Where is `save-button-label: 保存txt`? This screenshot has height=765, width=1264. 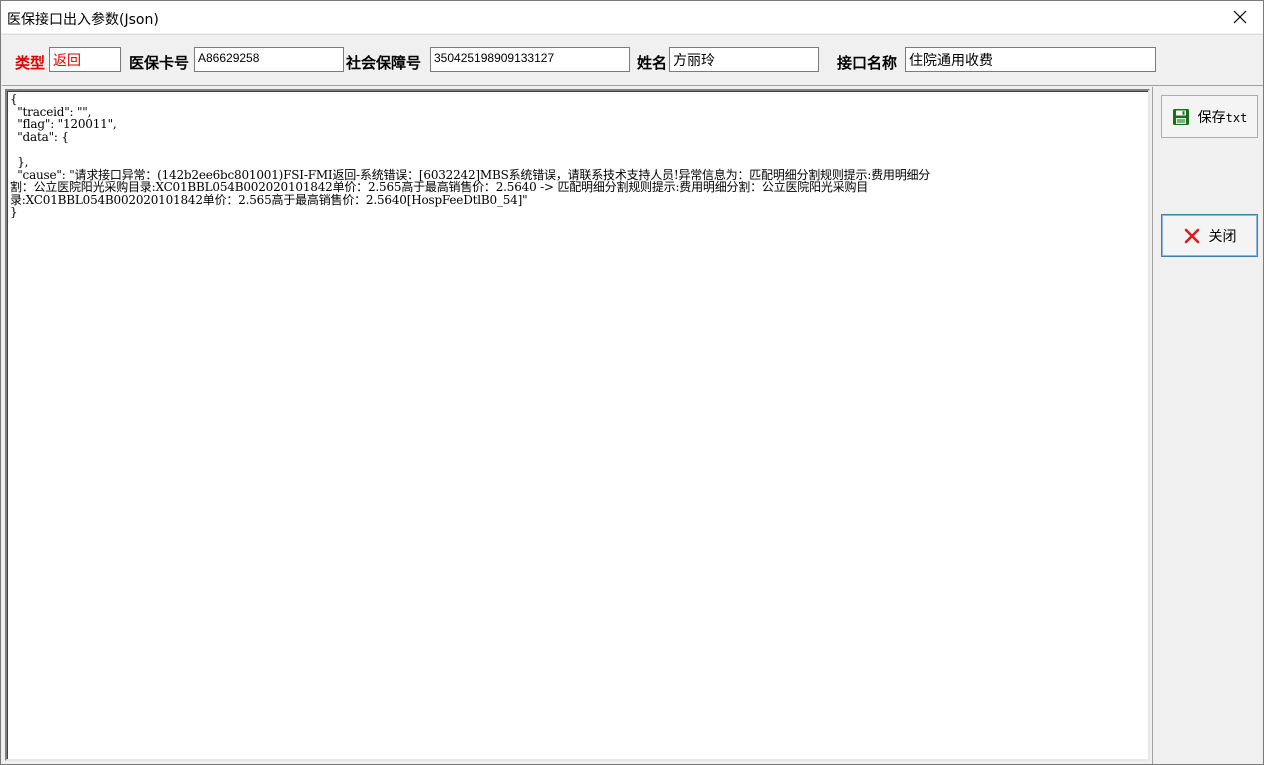 save-button-label: 保存txt is located at coordinates (1222, 117).